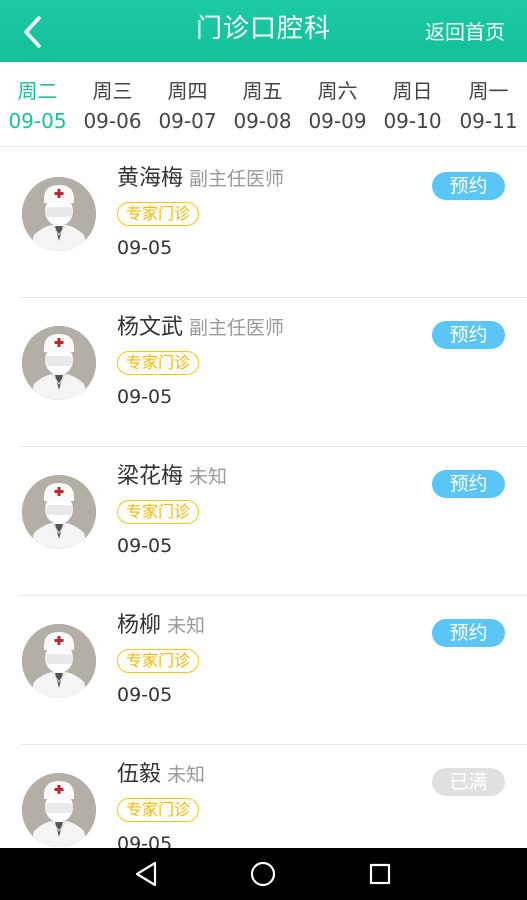  What do you see at coordinates (488, 106) in the screenshot?
I see `date-tab: 周一 09-11` at bounding box center [488, 106].